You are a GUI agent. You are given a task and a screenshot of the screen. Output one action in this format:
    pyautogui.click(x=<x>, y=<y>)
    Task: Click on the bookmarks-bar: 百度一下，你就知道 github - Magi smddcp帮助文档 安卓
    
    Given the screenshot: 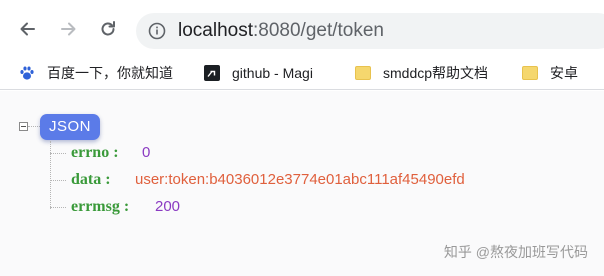 What is the action you would take?
    pyautogui.click(x=302, y=73)
    